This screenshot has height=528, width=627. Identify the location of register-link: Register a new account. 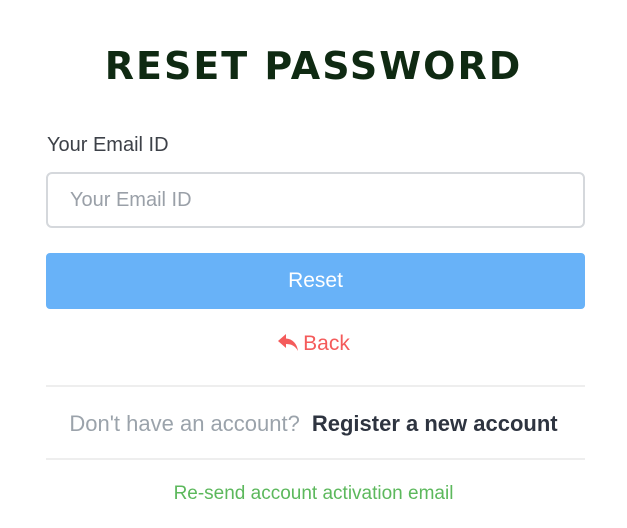
(435, 423).